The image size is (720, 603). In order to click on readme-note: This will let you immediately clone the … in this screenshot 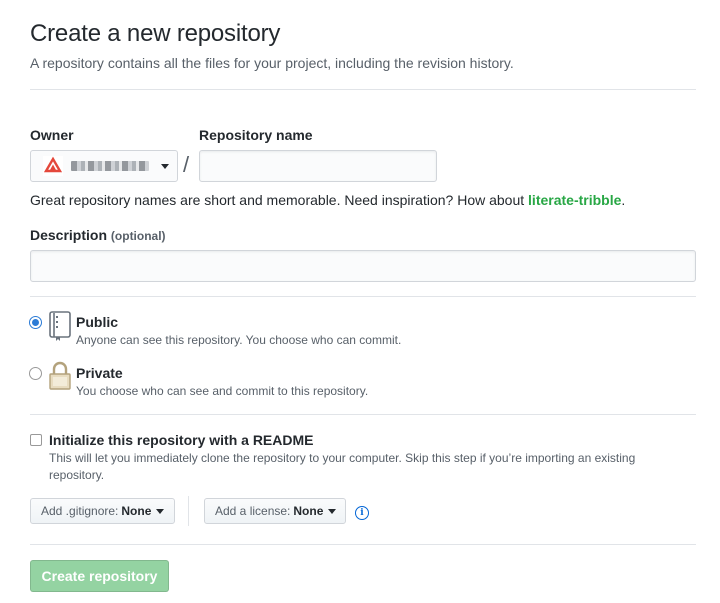, I will do `click(342, 466)`.